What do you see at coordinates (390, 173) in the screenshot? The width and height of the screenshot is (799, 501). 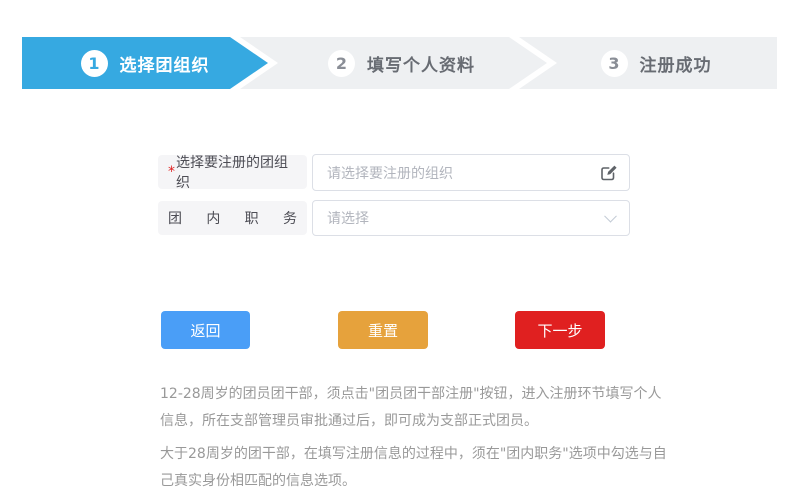 I see `organization-placeholder: 请选择要注册的组织` at bounding box center [390, 173].